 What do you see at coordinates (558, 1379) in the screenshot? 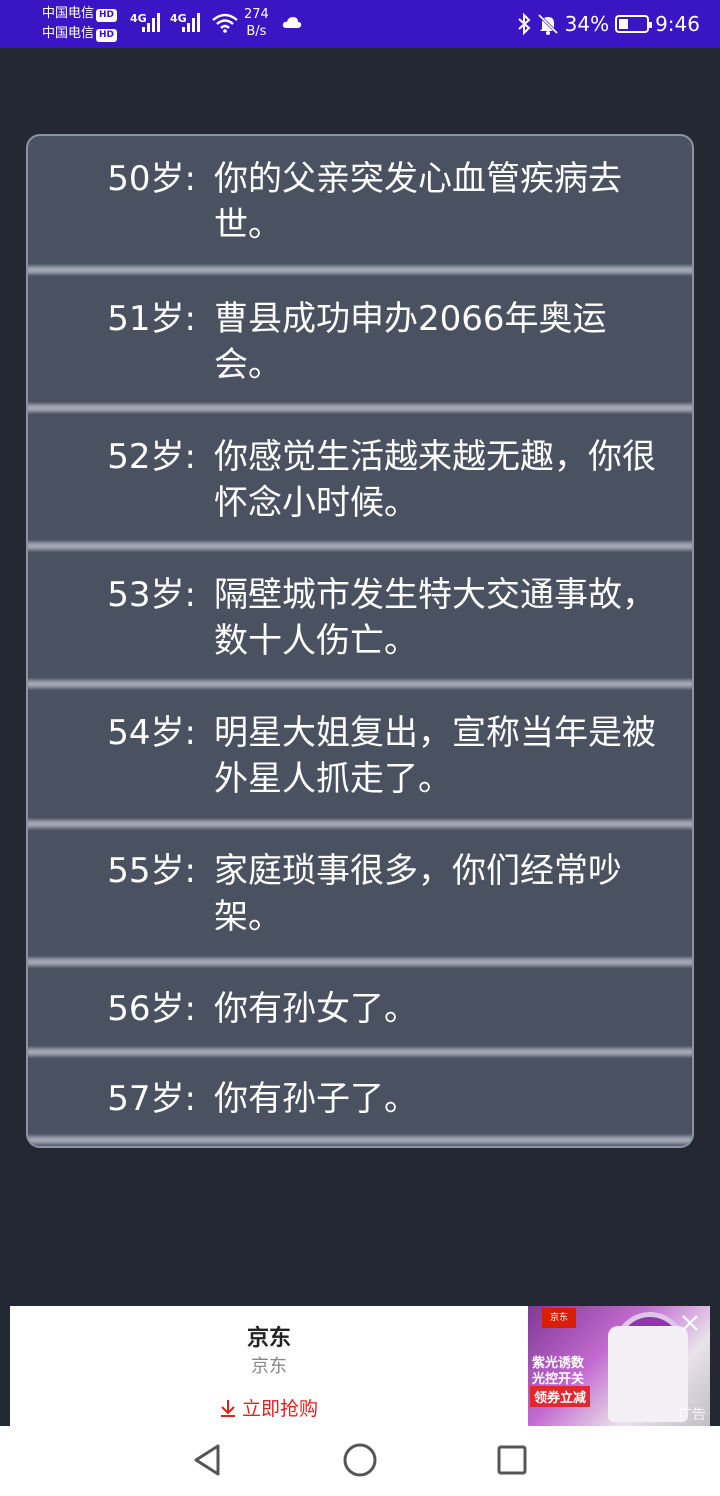
I see `ad-image-text-2: 光控开关` at bounding box center [558, 1379].